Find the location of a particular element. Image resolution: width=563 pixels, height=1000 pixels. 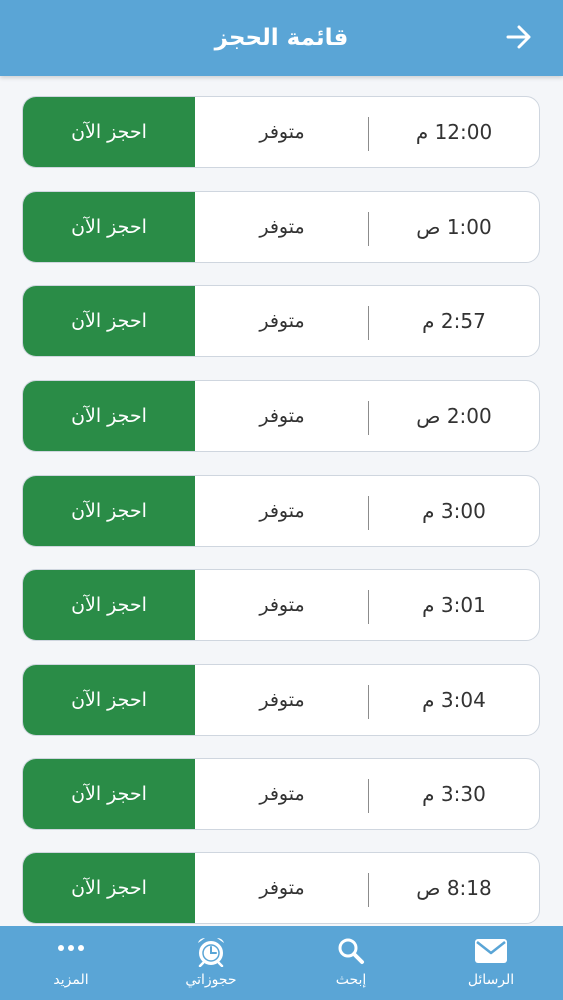

booking-row: احجز الآن متوفر 1:00 ص is located at coordinates (281, 227).